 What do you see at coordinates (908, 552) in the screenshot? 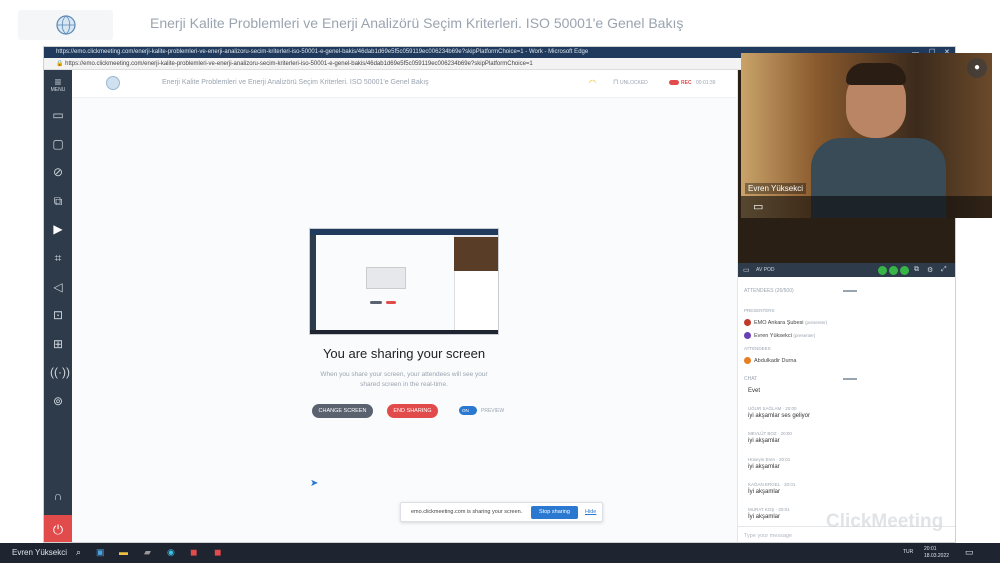
I see `keyboard-language: TUR` at bounding box center [908, 552].